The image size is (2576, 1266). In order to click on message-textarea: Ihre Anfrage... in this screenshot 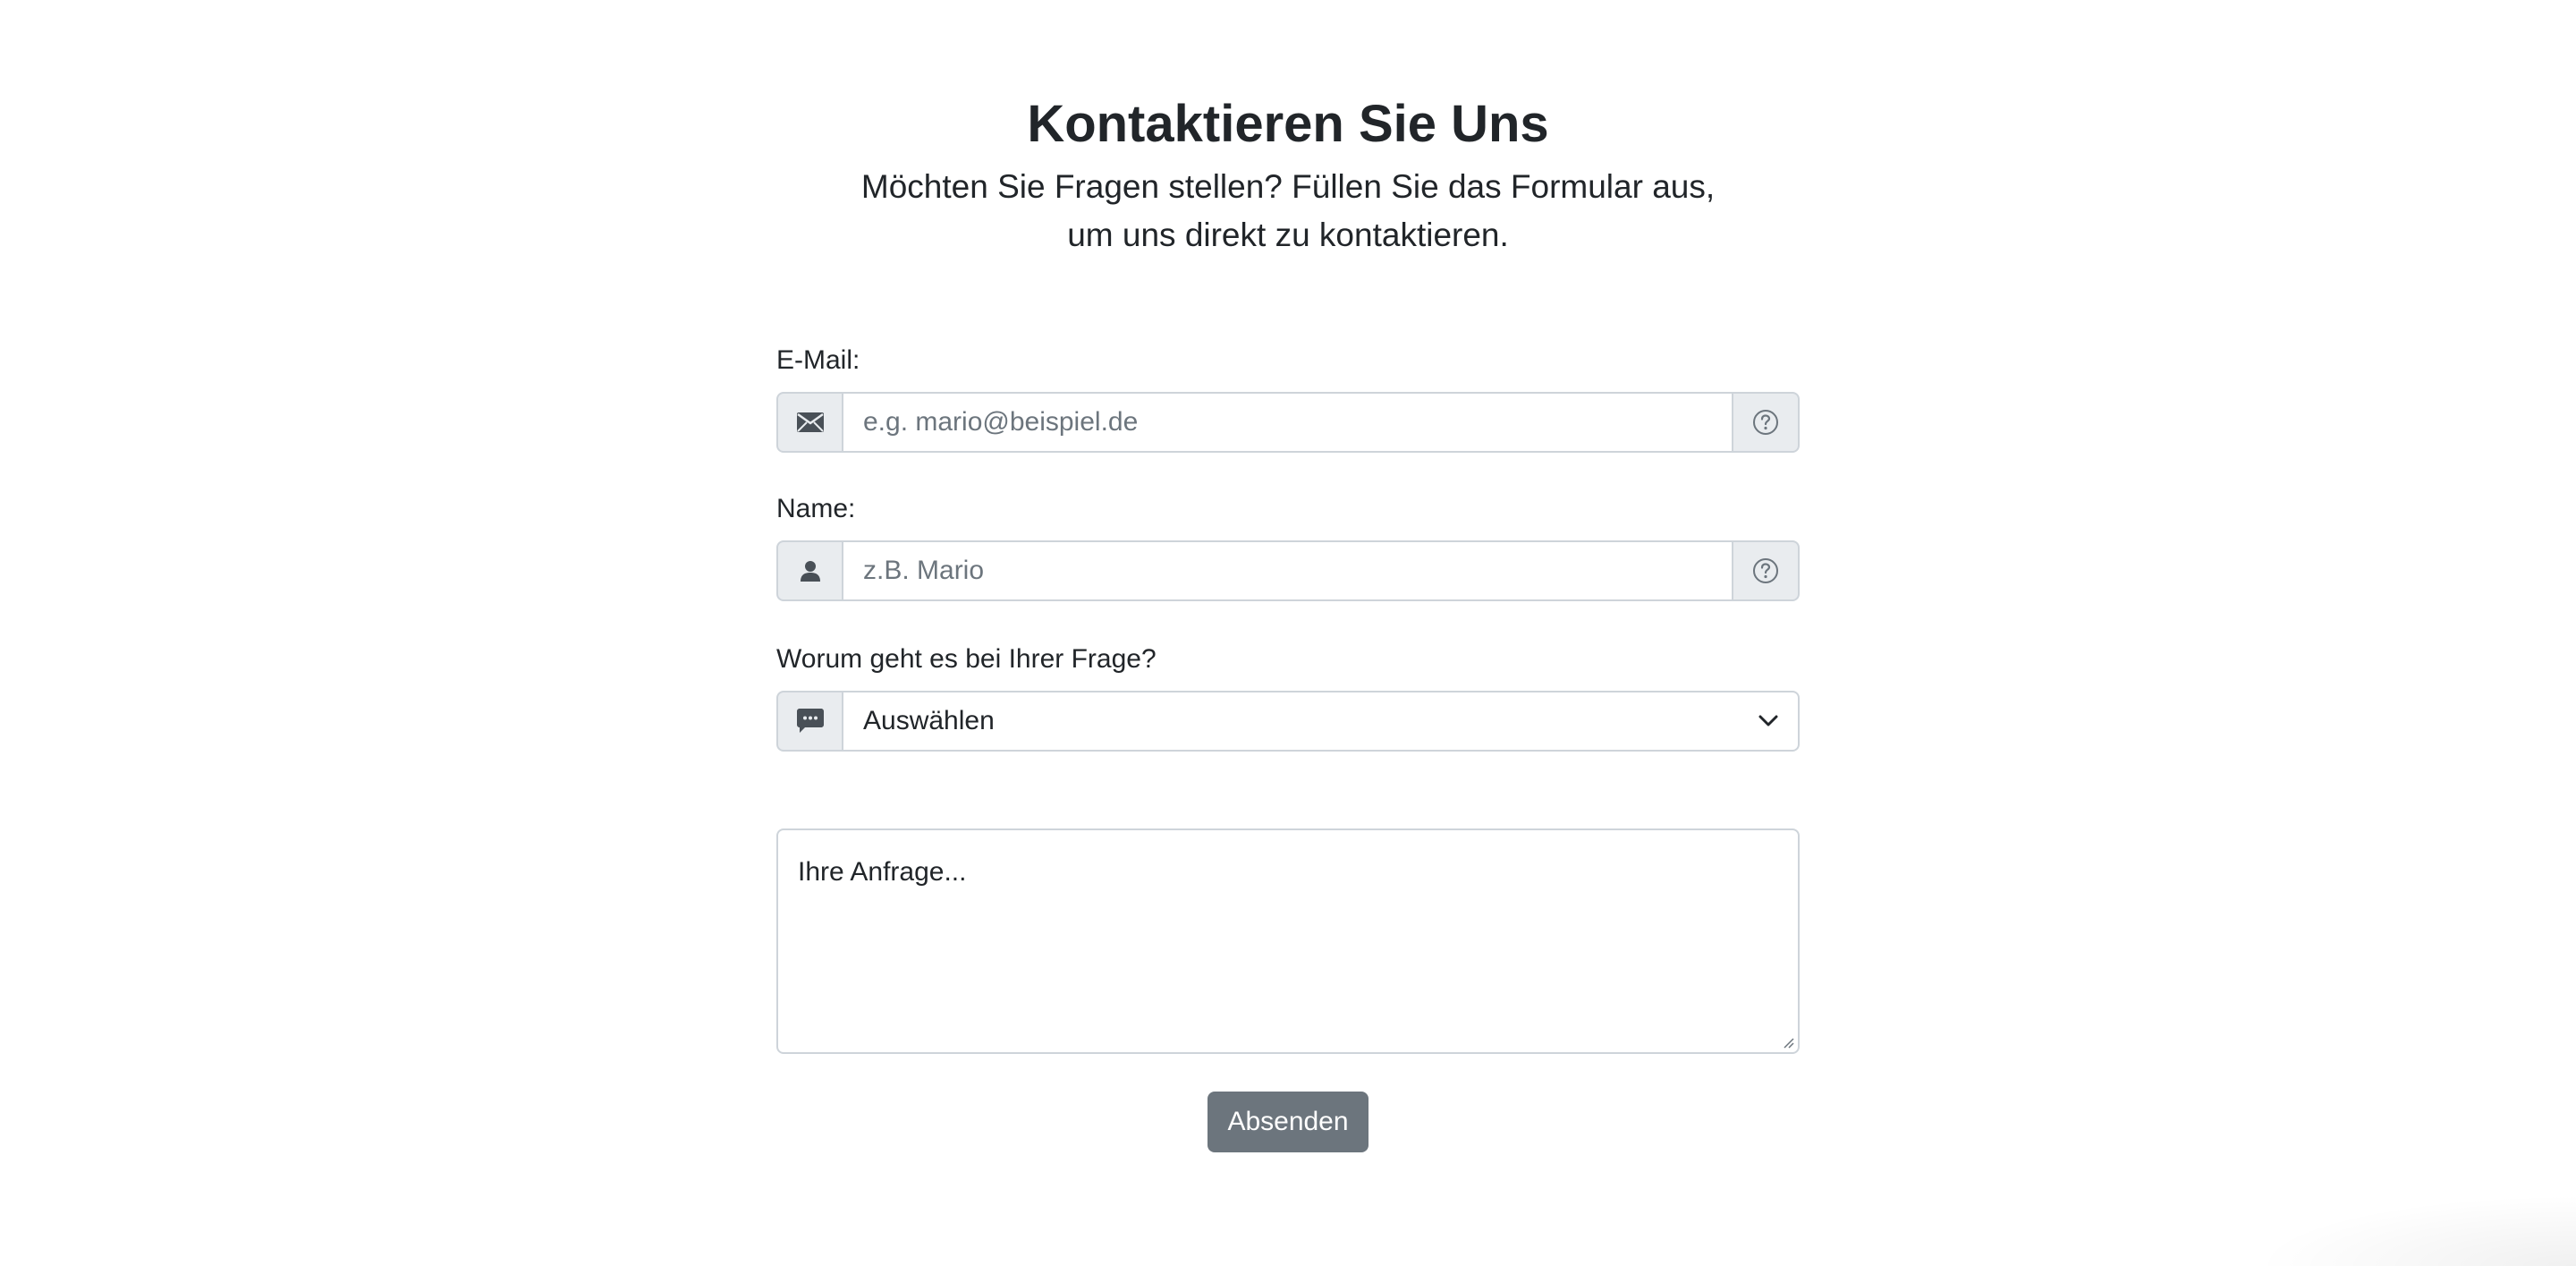, I will do `click(1288, 941)`.